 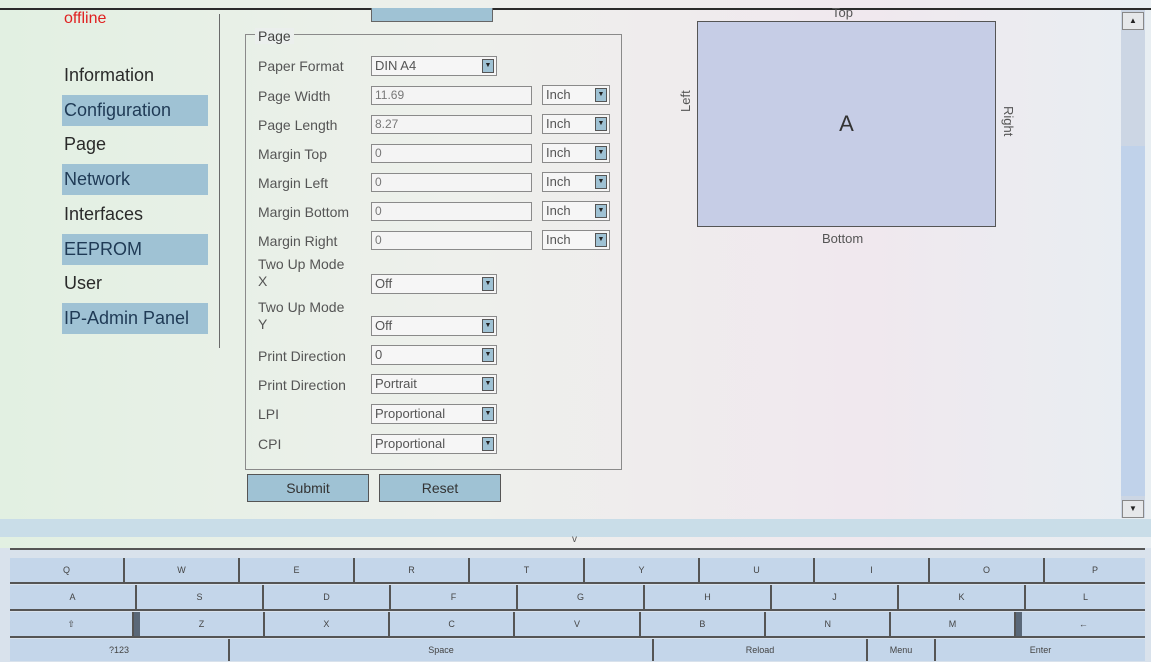 What do you see at coordinates (120, 650) in the screenshot?
I see `key-symbols: ?123` at bounding box center [120, 650].